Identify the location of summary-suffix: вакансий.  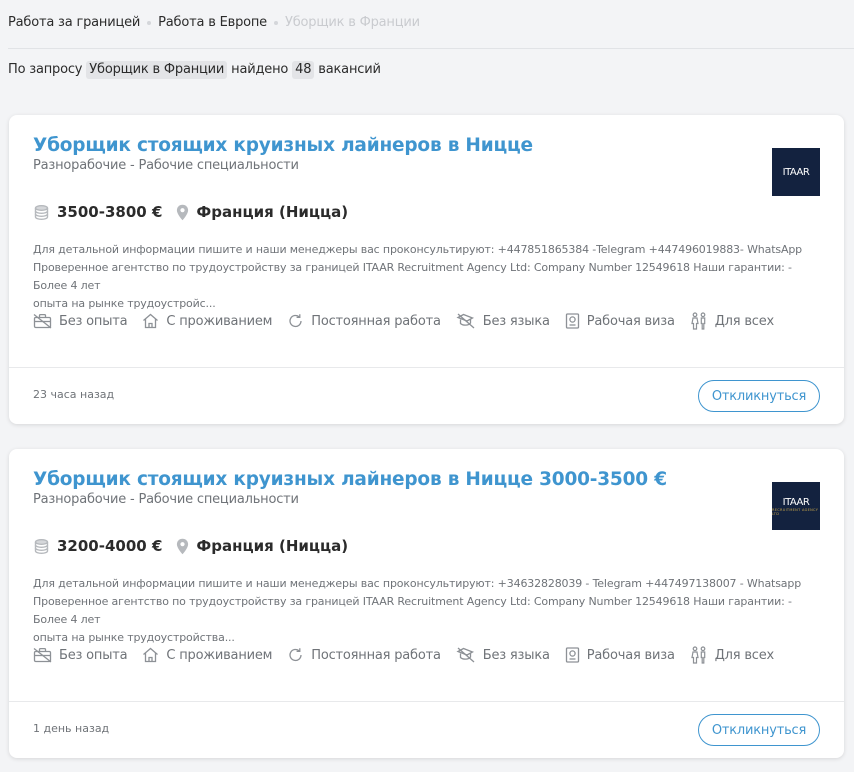
(349, 69).